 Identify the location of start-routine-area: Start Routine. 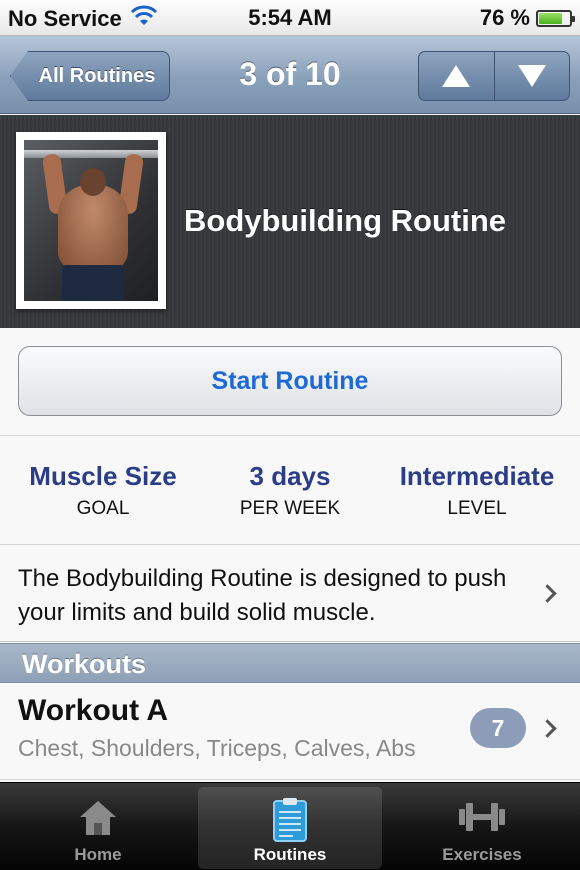
(290, 382).